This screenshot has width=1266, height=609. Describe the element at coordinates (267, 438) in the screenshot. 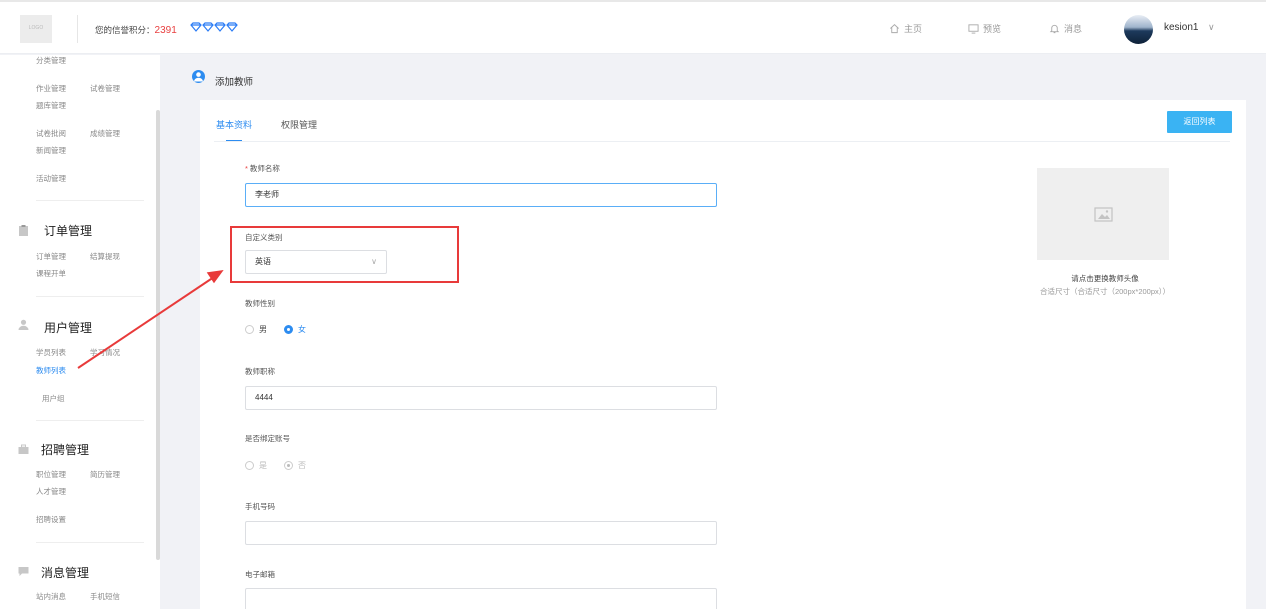

I see `bind-account-label: 是否绑定账号` at that location.